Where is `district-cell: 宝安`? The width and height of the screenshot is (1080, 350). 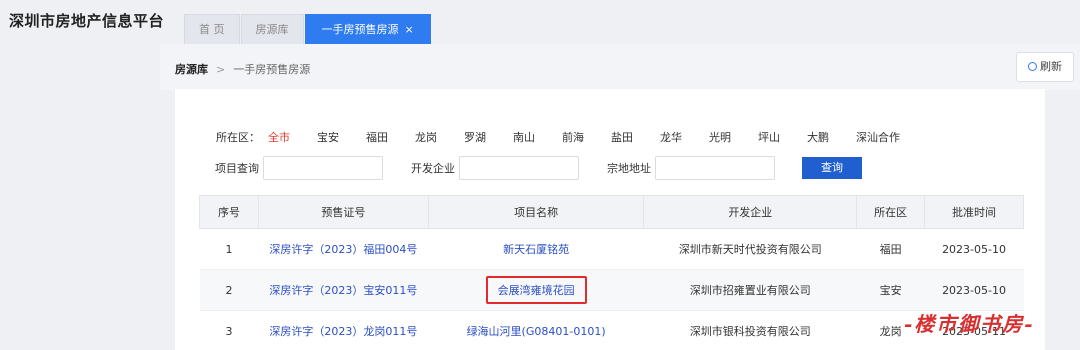
district-cell: 宝安 is located at coordinates (890, 290).